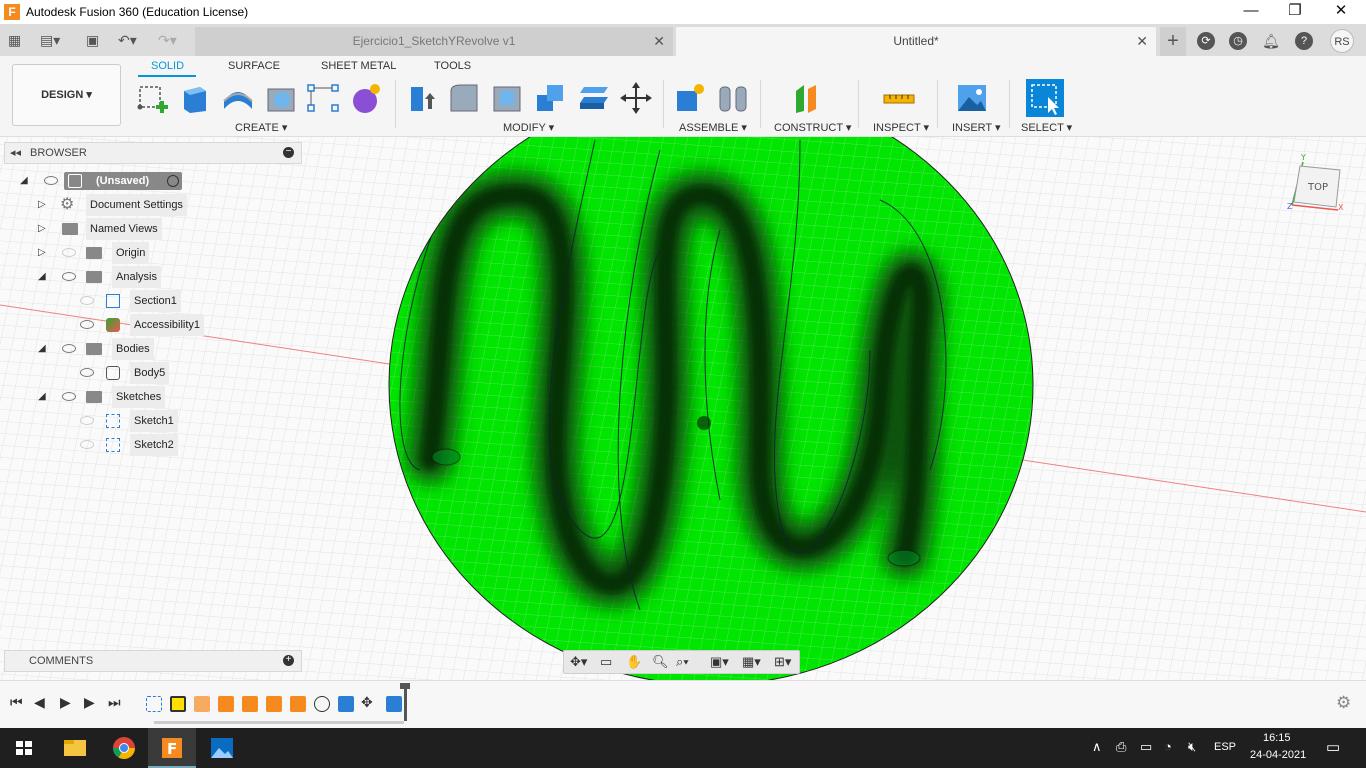 The height and width of the screenshot is (768, 1366). Describe the element at coordinates (1146, 747) in the screenshot. I see `battery-icon: ▭` at that location.